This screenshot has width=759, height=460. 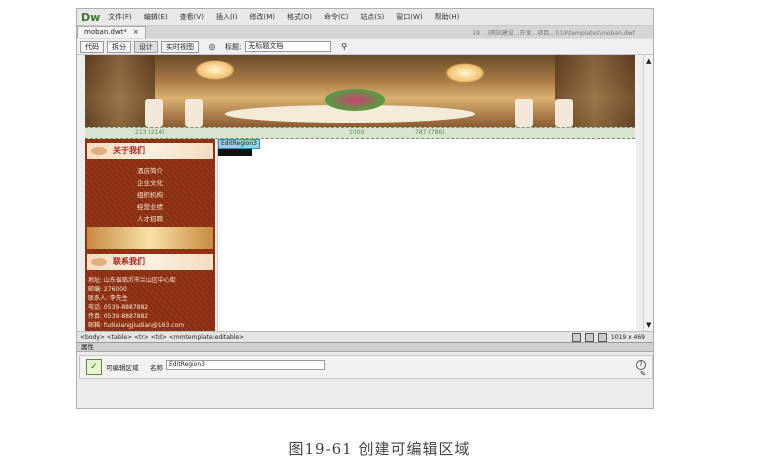 I want to click on title-label: 标题:, so click(x=233, y=46).